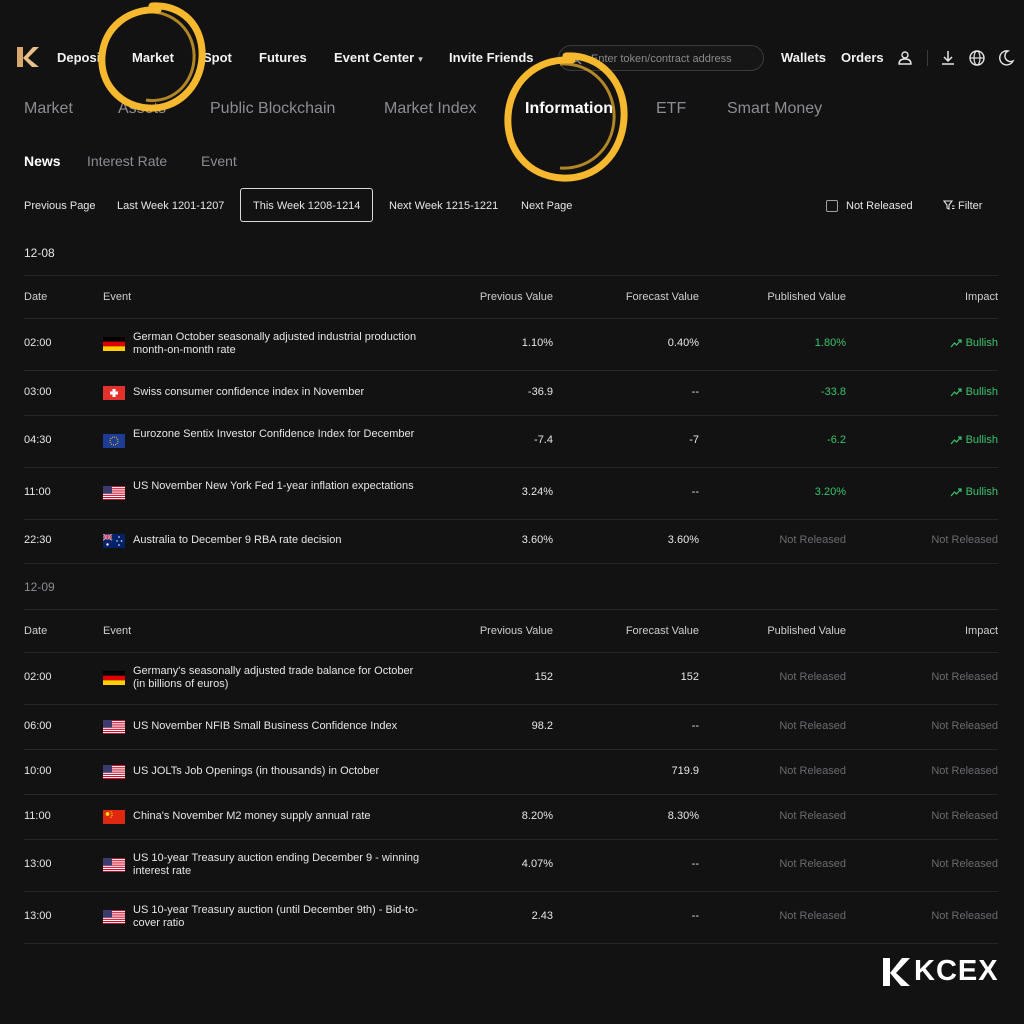 This screenshot has height=1024, width=1024. Describe the element at coordinates (37, 492) in the screenshot. I see `row-time: 11:00` at that location.